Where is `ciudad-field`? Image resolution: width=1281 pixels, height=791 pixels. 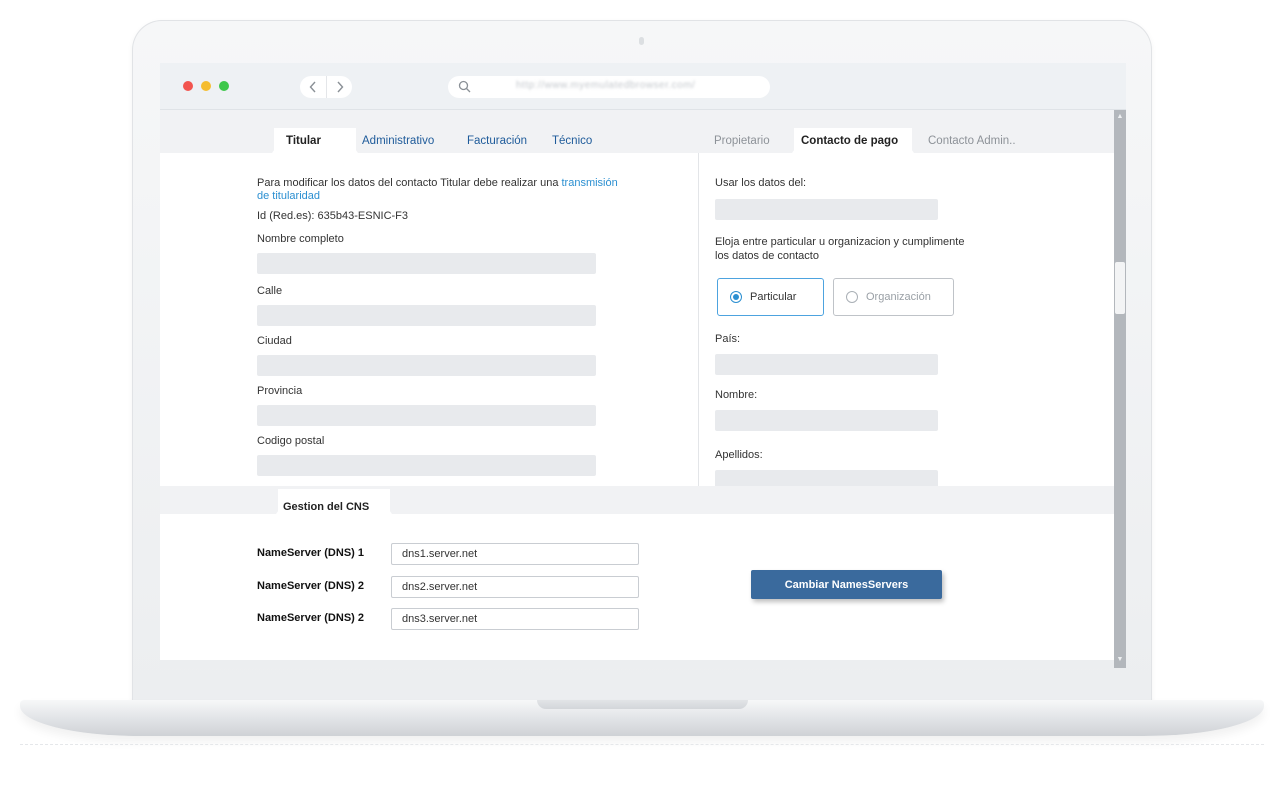 ciudad-field is located at coordinates (426, 365).